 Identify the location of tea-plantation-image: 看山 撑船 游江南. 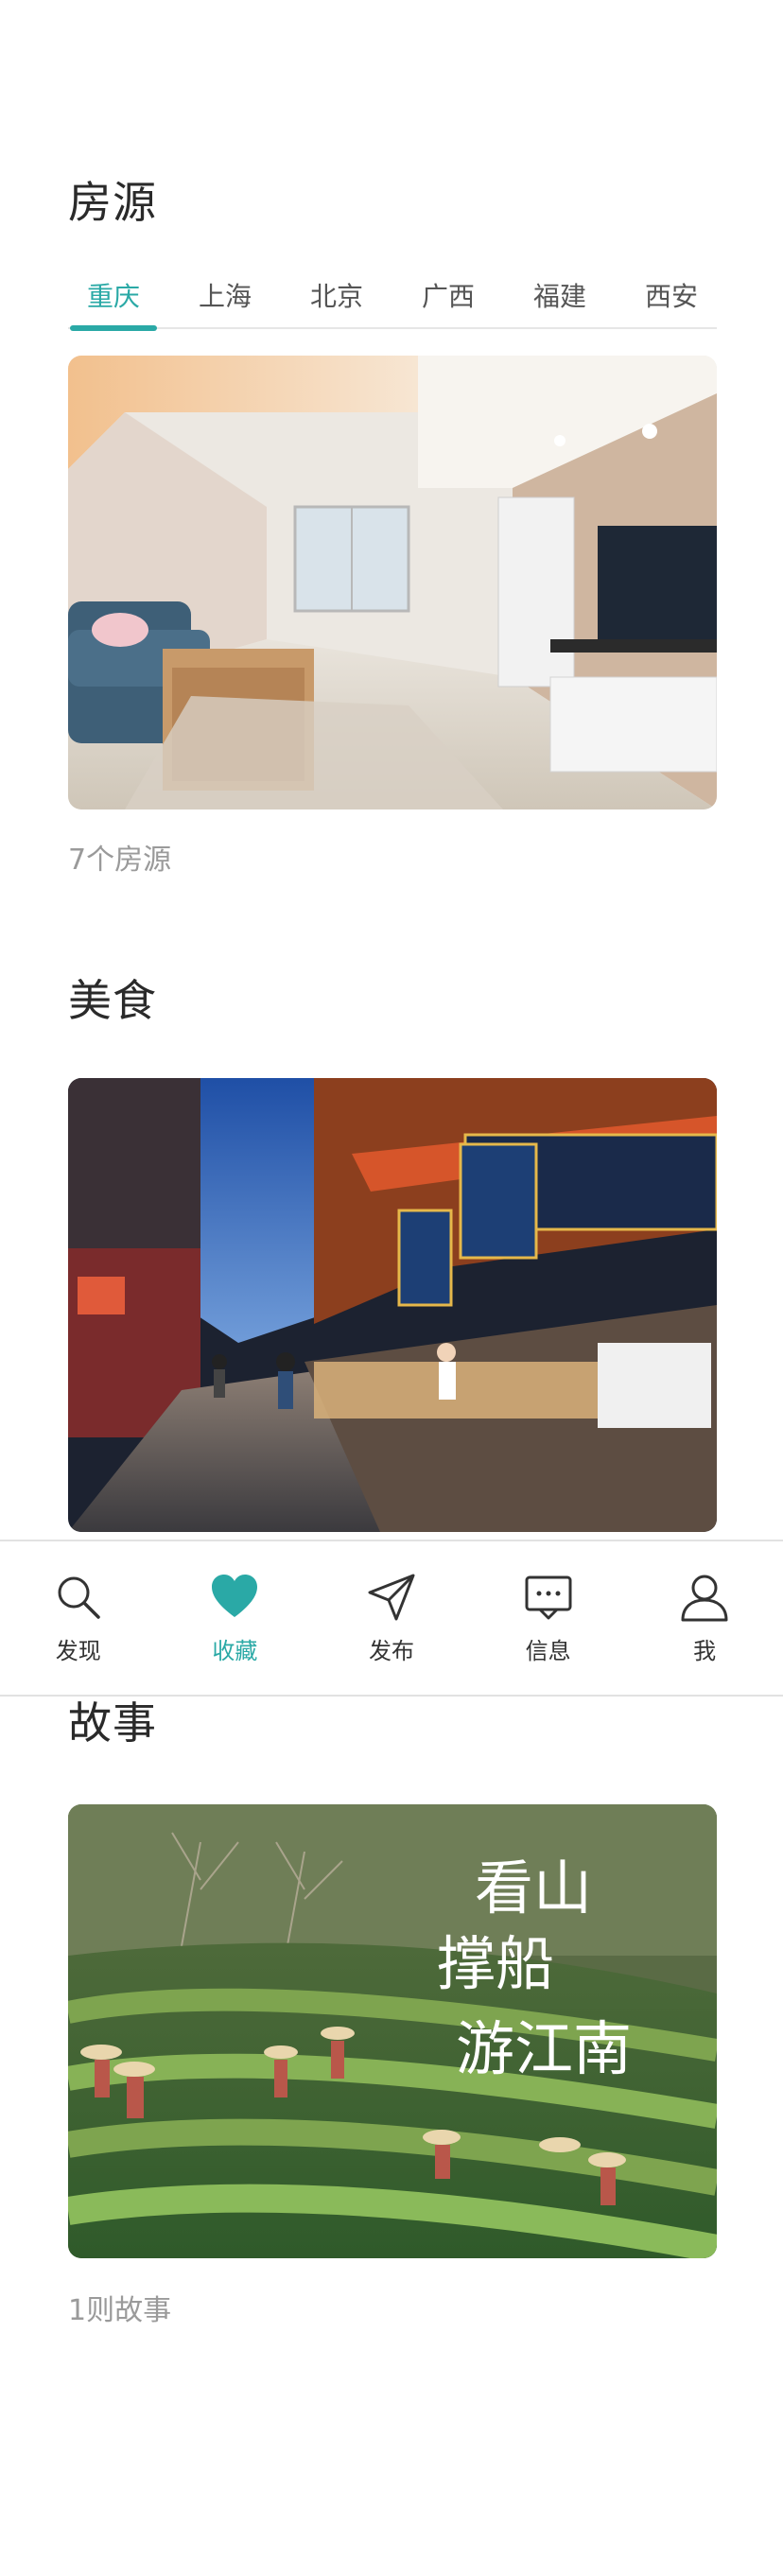
(392, 2031).